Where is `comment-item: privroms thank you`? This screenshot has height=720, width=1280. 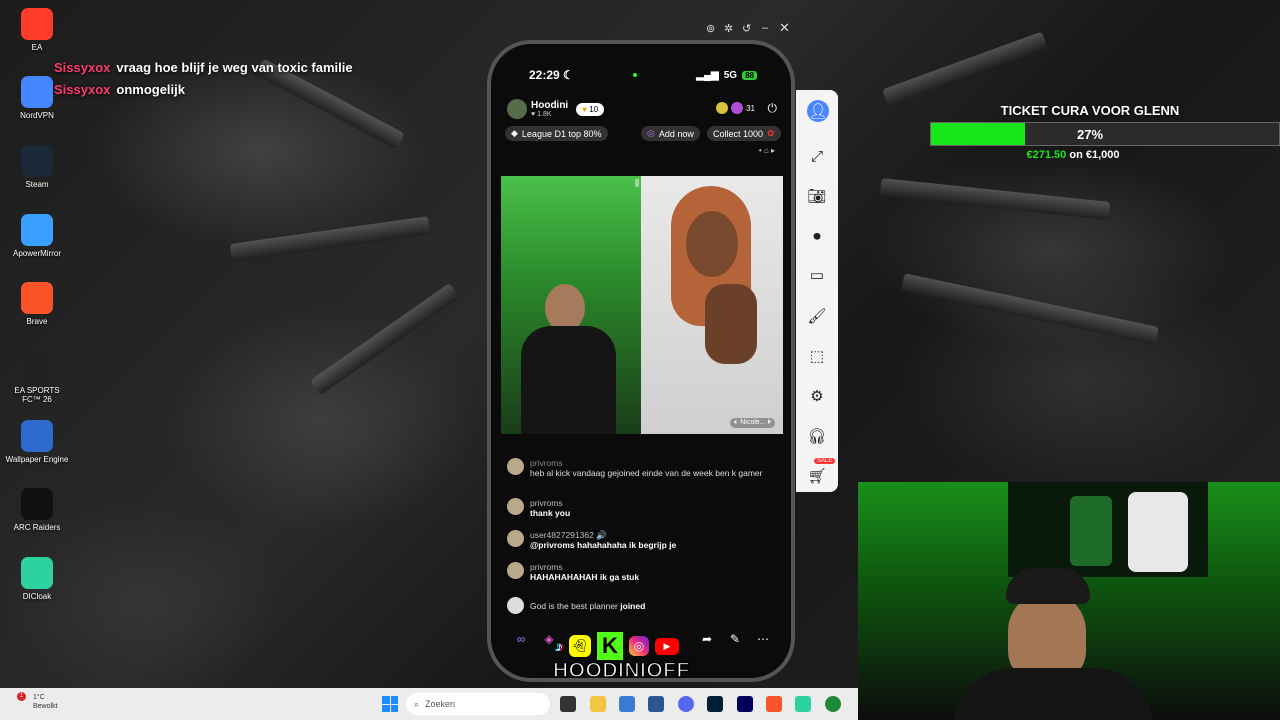
comment-item: privroms thank you is located at coordinates (642, 508).